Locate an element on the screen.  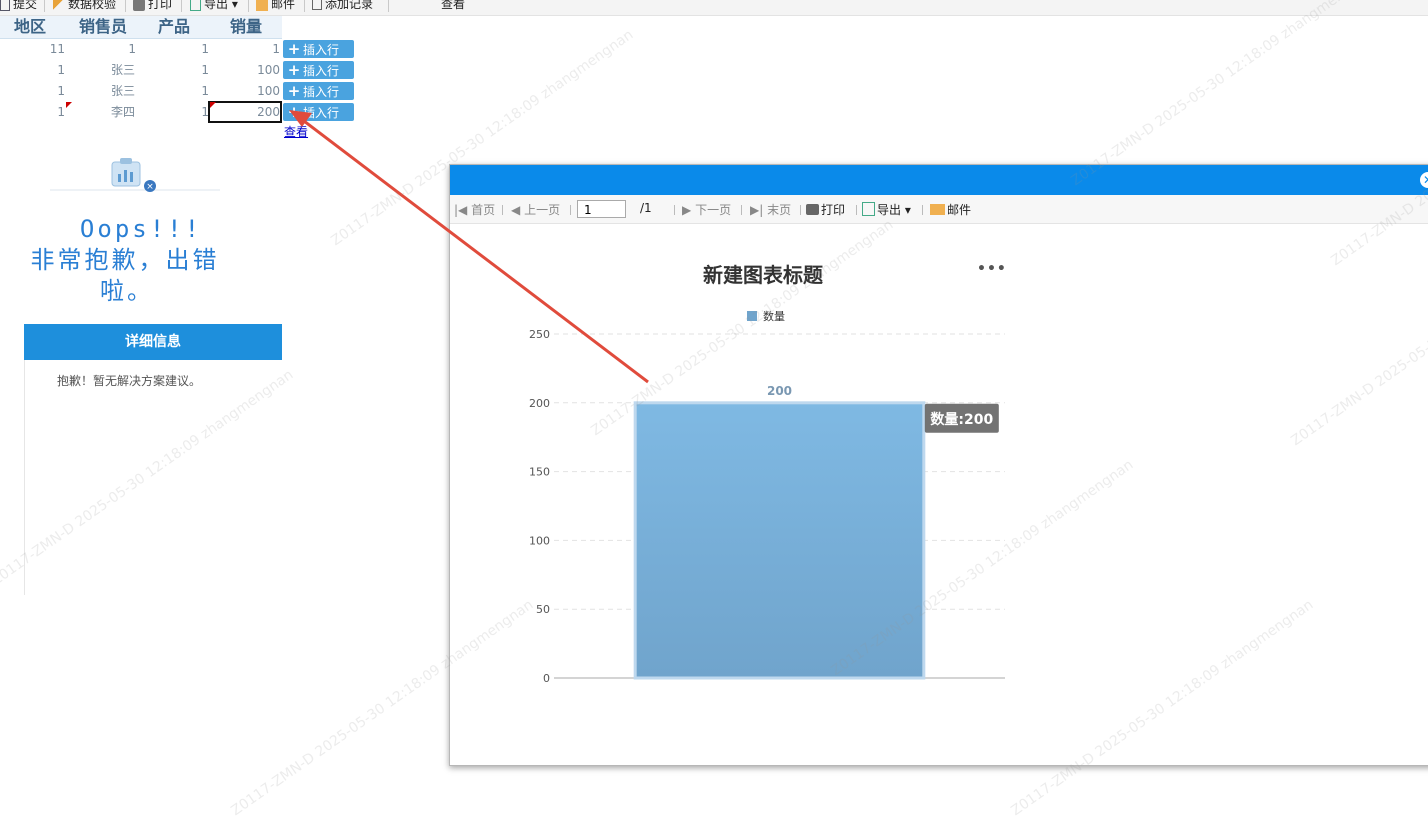
tooltip-text: 数量:200 is located at coordinates (961, 419).